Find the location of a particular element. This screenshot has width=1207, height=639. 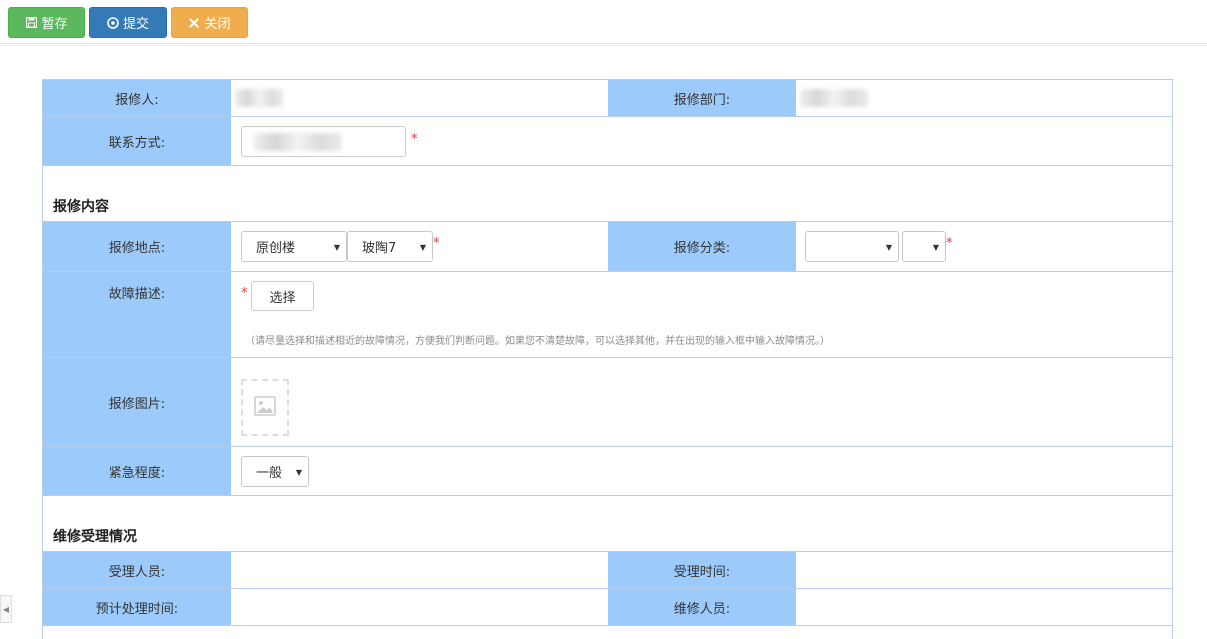

urgency-select-value: 一般 is located at coordinates (269, 473).